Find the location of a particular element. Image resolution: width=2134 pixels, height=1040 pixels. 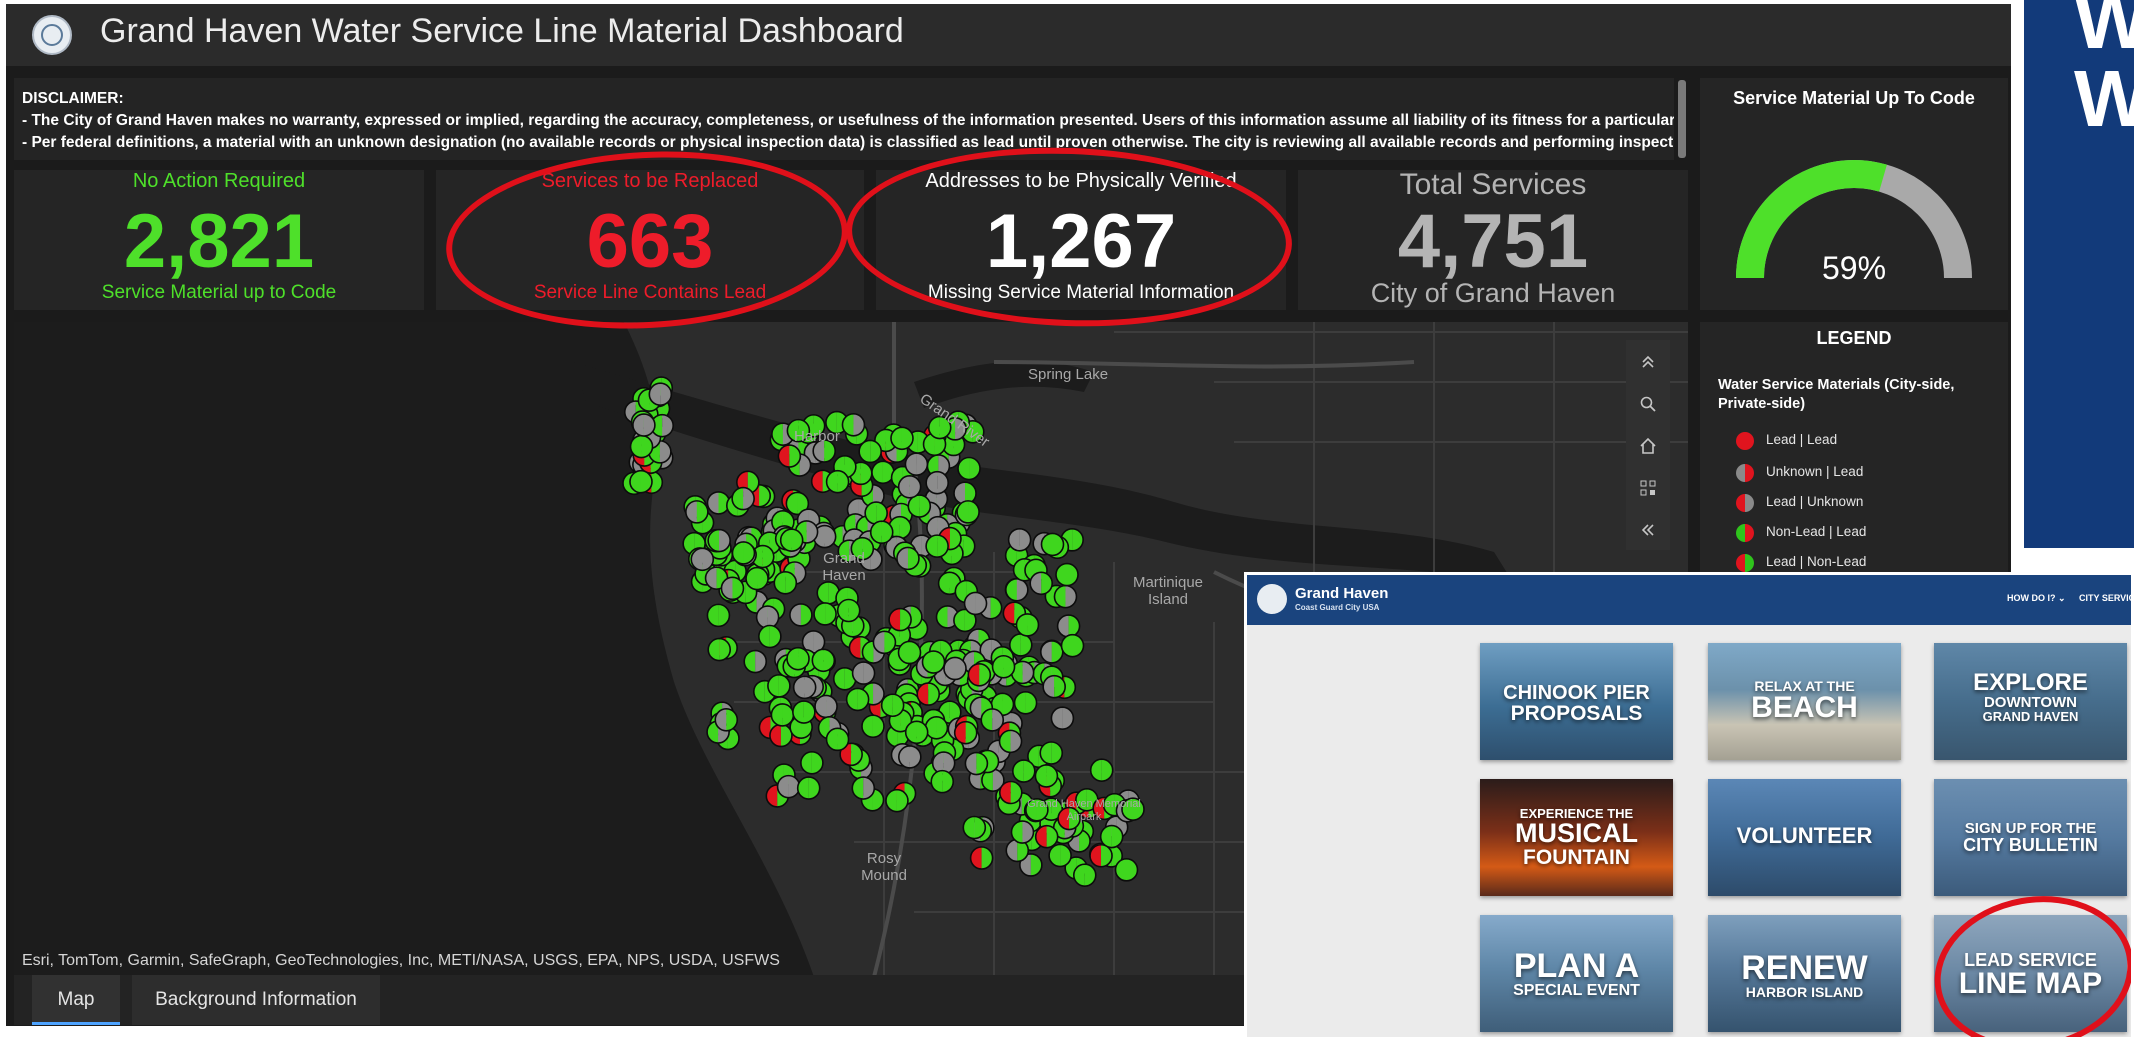

tile-city-bulletin: SIGN UP FOR THE CITY BULLETIN is located at coordinates (2030, 837).